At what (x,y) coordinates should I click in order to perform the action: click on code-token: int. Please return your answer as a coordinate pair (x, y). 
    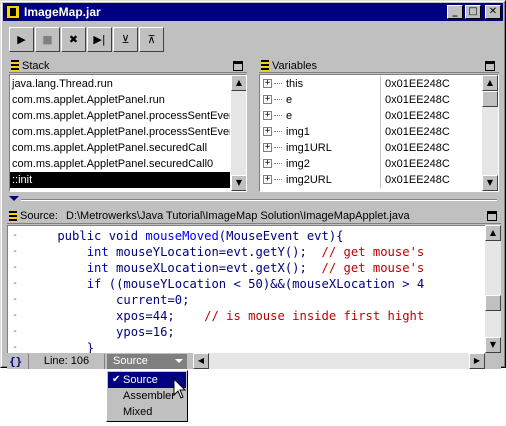
    Looking at the image, I should click on (97, 268).